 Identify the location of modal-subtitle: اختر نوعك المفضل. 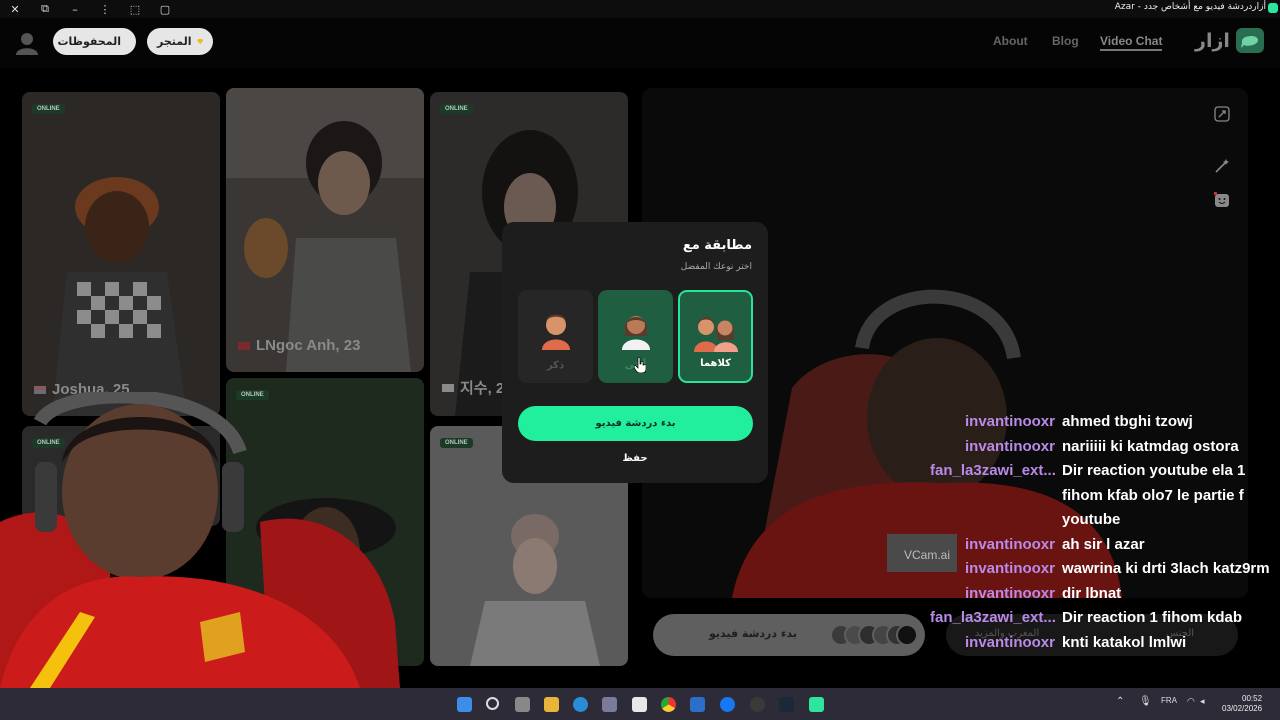
(716, 267).